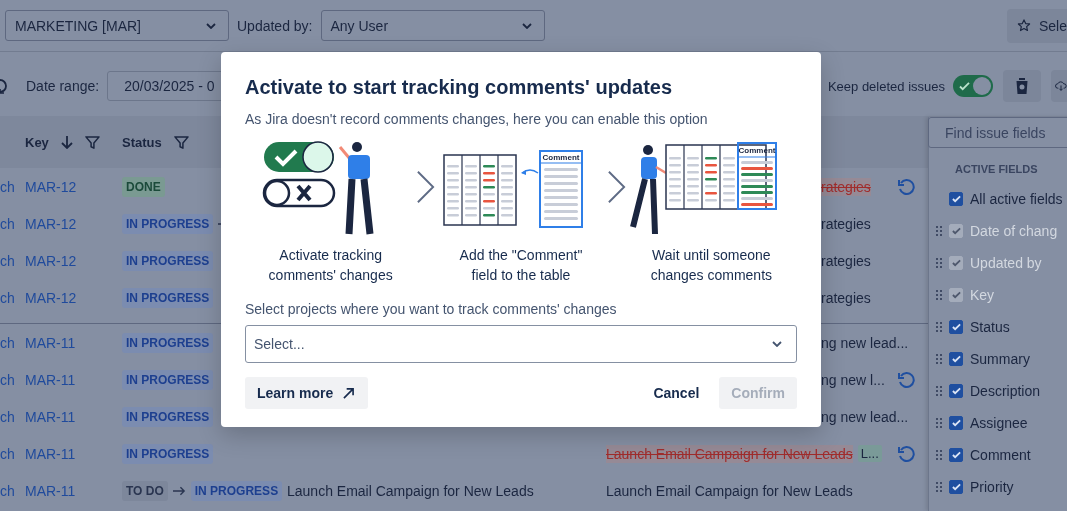 This screenshot has height=511, width=1067. I want to click on field-option: Description, so click(1005, 391).